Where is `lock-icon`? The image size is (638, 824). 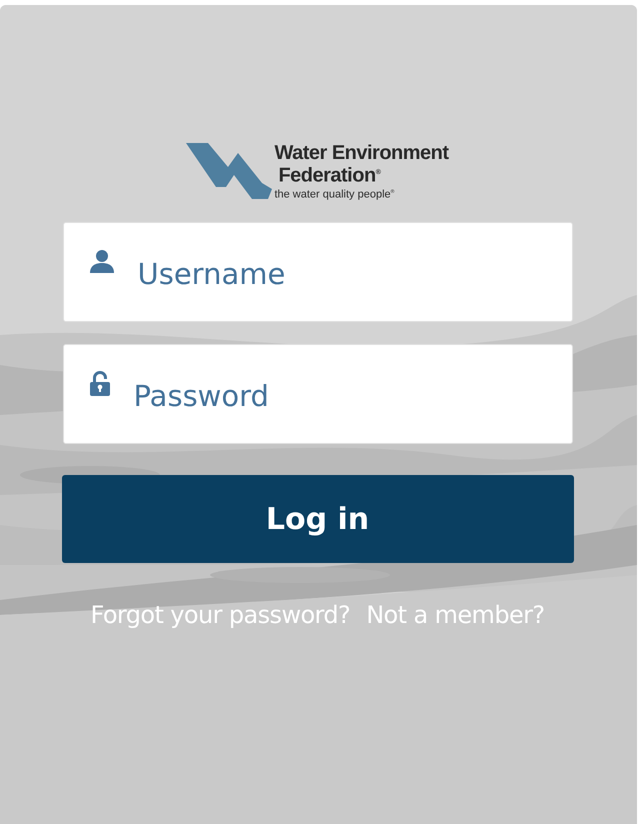
lock-icon is located at coordinates (99, 384).